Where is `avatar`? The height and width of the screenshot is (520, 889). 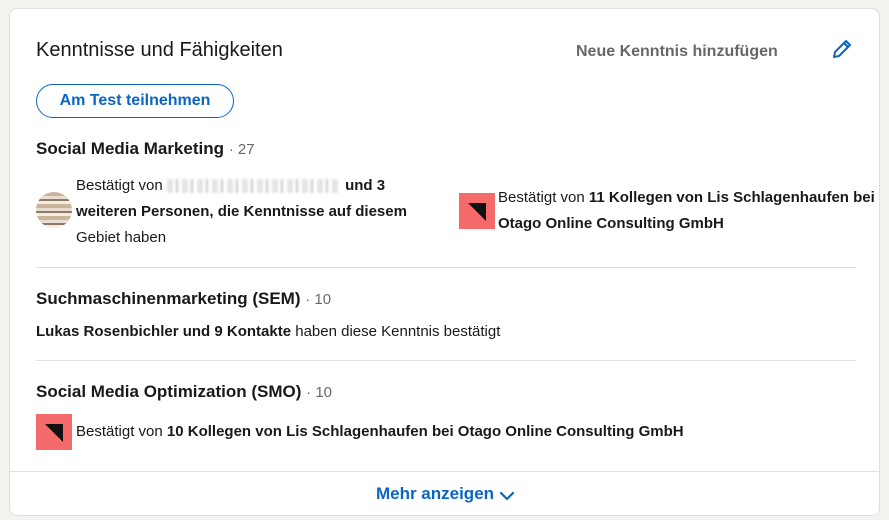
avatar is located at coordinates (54, 210).